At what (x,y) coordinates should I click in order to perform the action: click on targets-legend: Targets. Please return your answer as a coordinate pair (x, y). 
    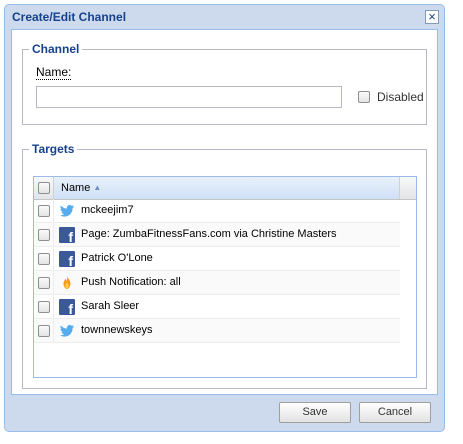
    Looking at the image, I should click on (53, 149).